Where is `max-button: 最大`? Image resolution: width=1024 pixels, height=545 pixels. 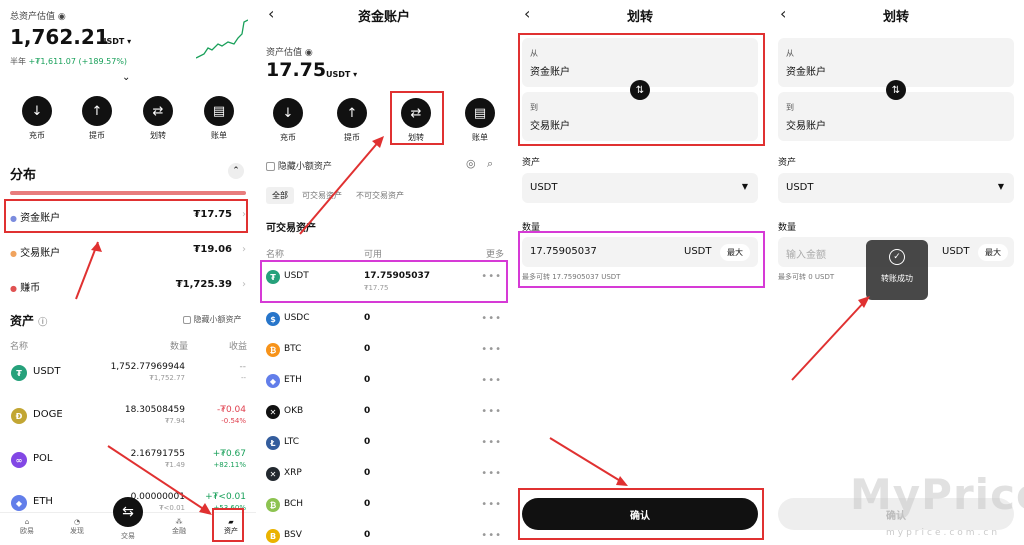
max-button: 最大 is located at coordinates (993, 252).